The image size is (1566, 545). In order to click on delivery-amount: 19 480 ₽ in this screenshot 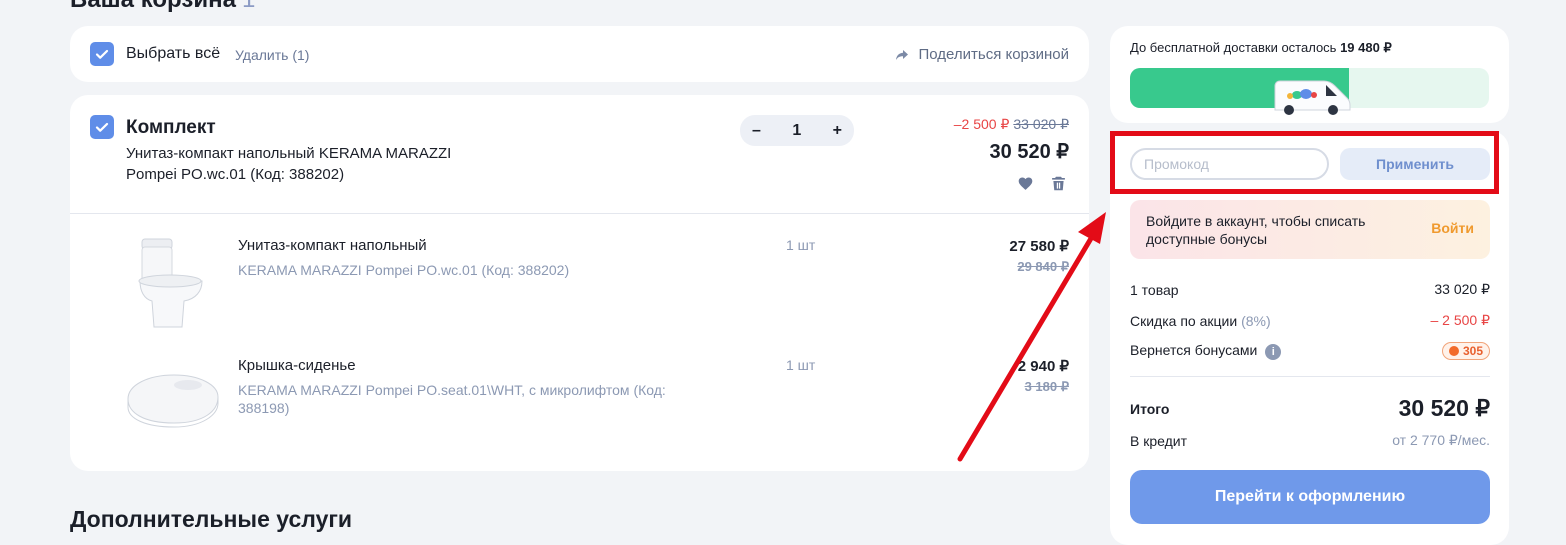, I will do `click(1366, 47)`.